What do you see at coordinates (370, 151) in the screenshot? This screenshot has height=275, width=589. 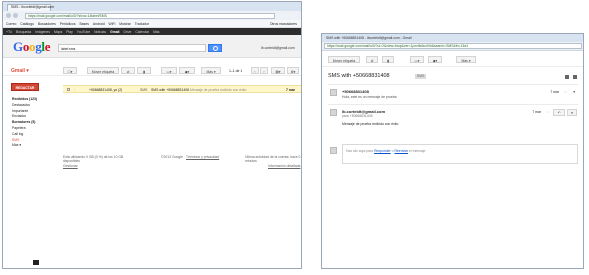 I see `reply-text: para` at bounding box center [370, 151].